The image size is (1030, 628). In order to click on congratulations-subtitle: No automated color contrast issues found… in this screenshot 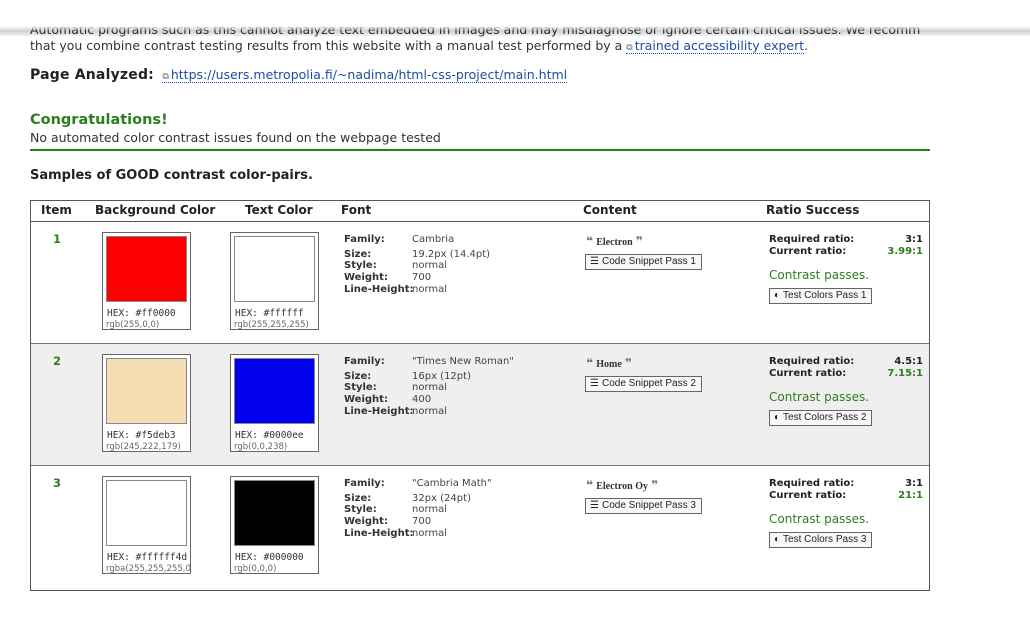, I will do `click(235, 137)`.